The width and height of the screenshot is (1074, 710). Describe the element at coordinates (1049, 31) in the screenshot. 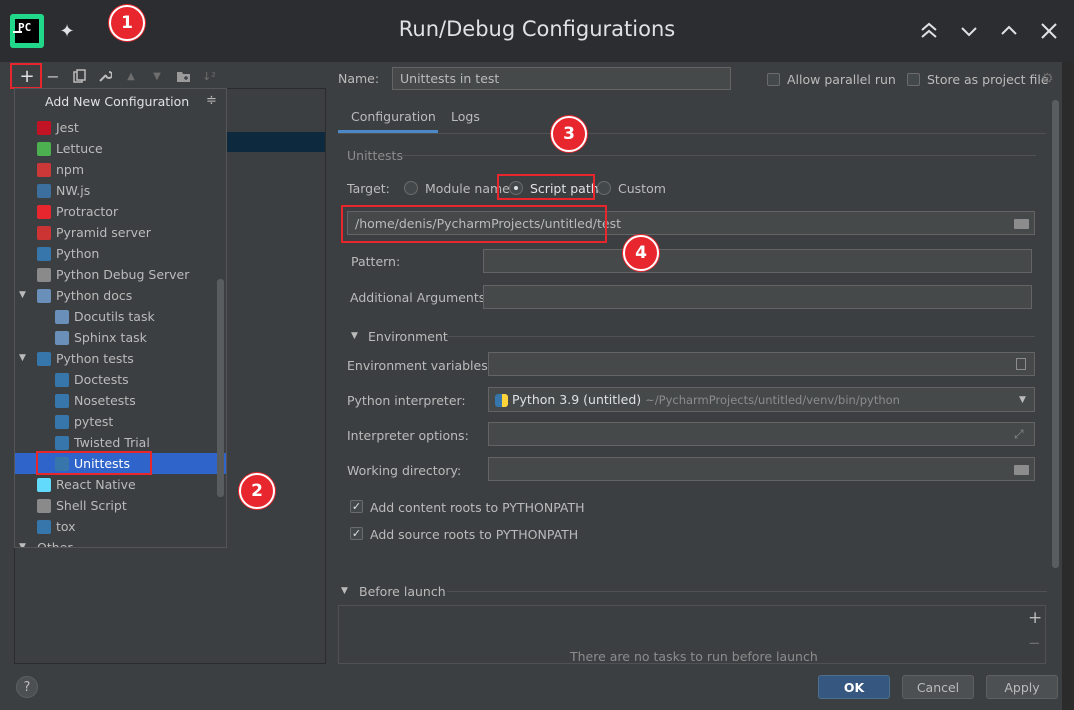

I see `close-icon` at that location.